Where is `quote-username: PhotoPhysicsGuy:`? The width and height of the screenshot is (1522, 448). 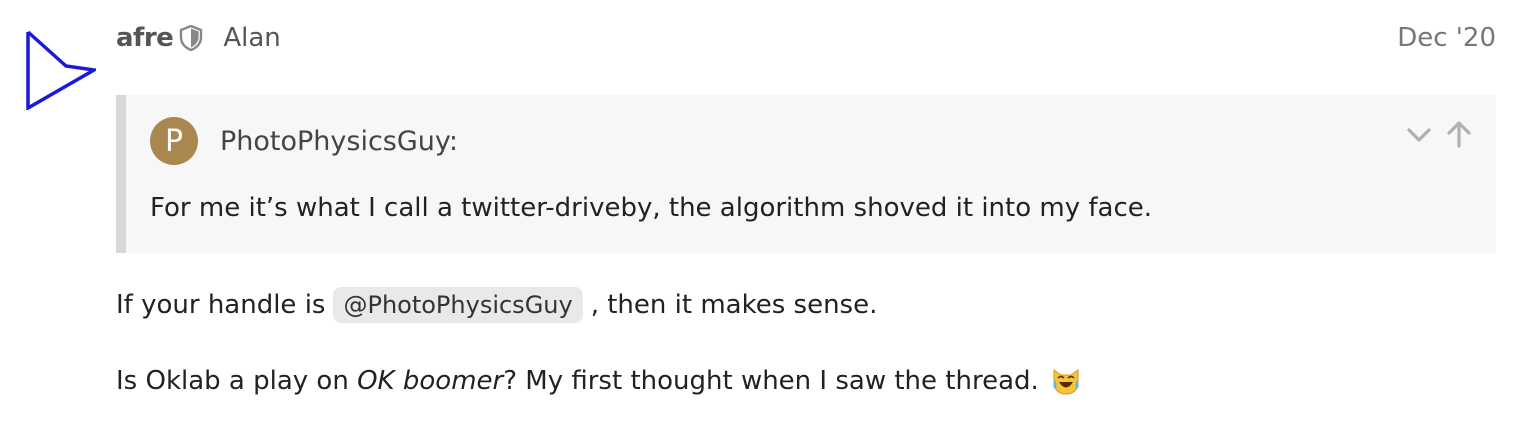
quote-username: PhotoPhysicsGuy: is located at coordinates (339, 141).